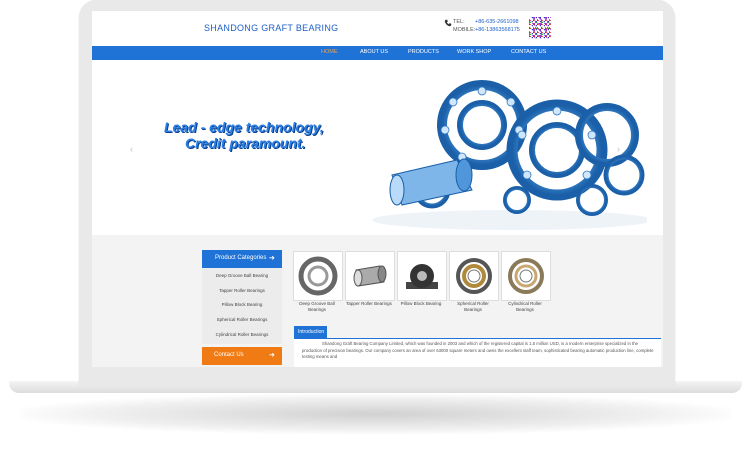 The height and width of the screenshot is (462, 751). I want to click on deep-groove-bearing-image, so click(318, 276).